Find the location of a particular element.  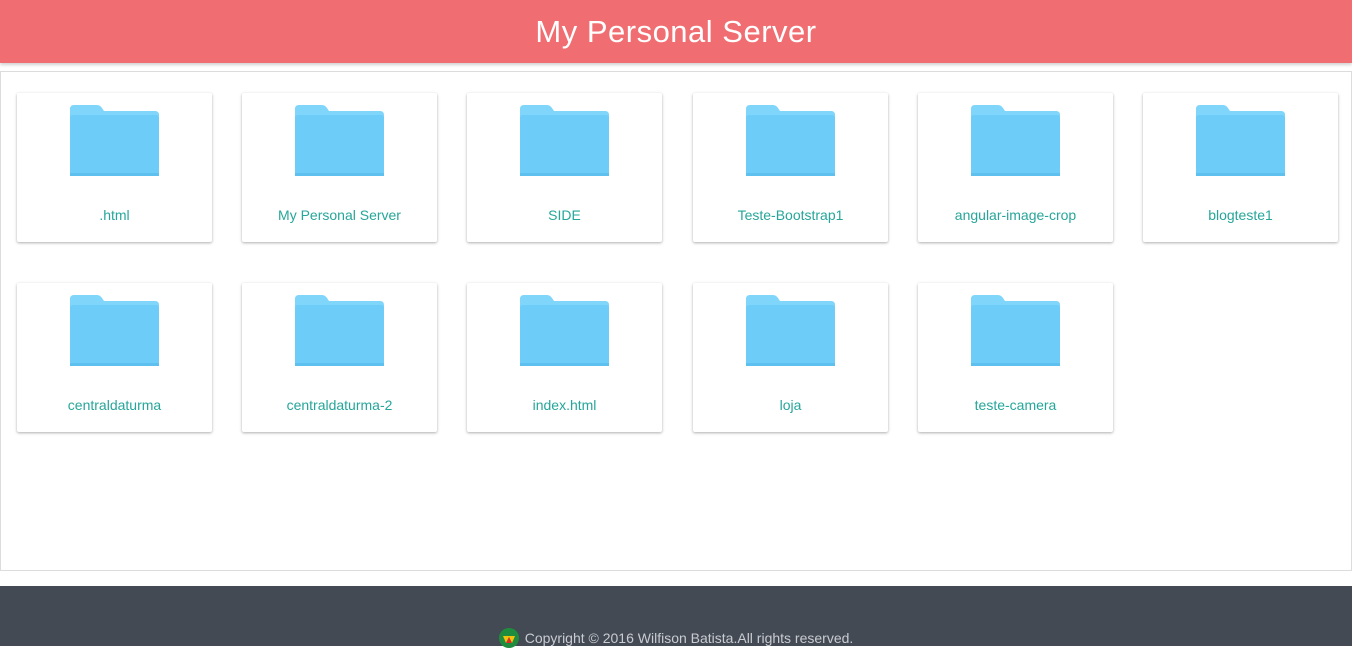

folder-name: index.html is located at coordinates (564, 405).